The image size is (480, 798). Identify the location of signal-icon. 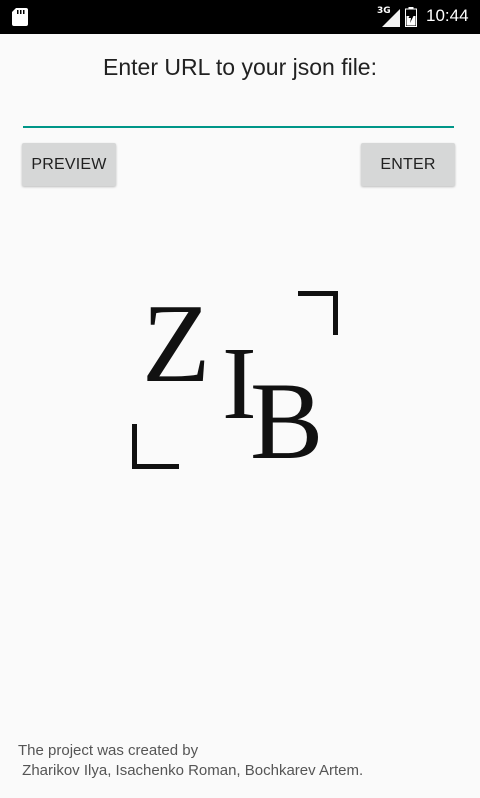
(391, 18).